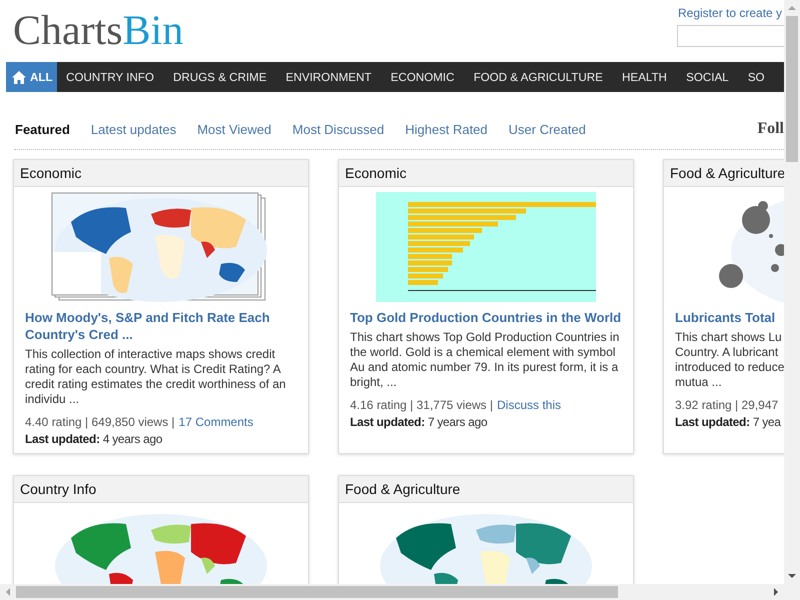 The width and height of the screenshot is (800, 600). I want to click on category-label: Food & Agriculture, so click(402, 489).